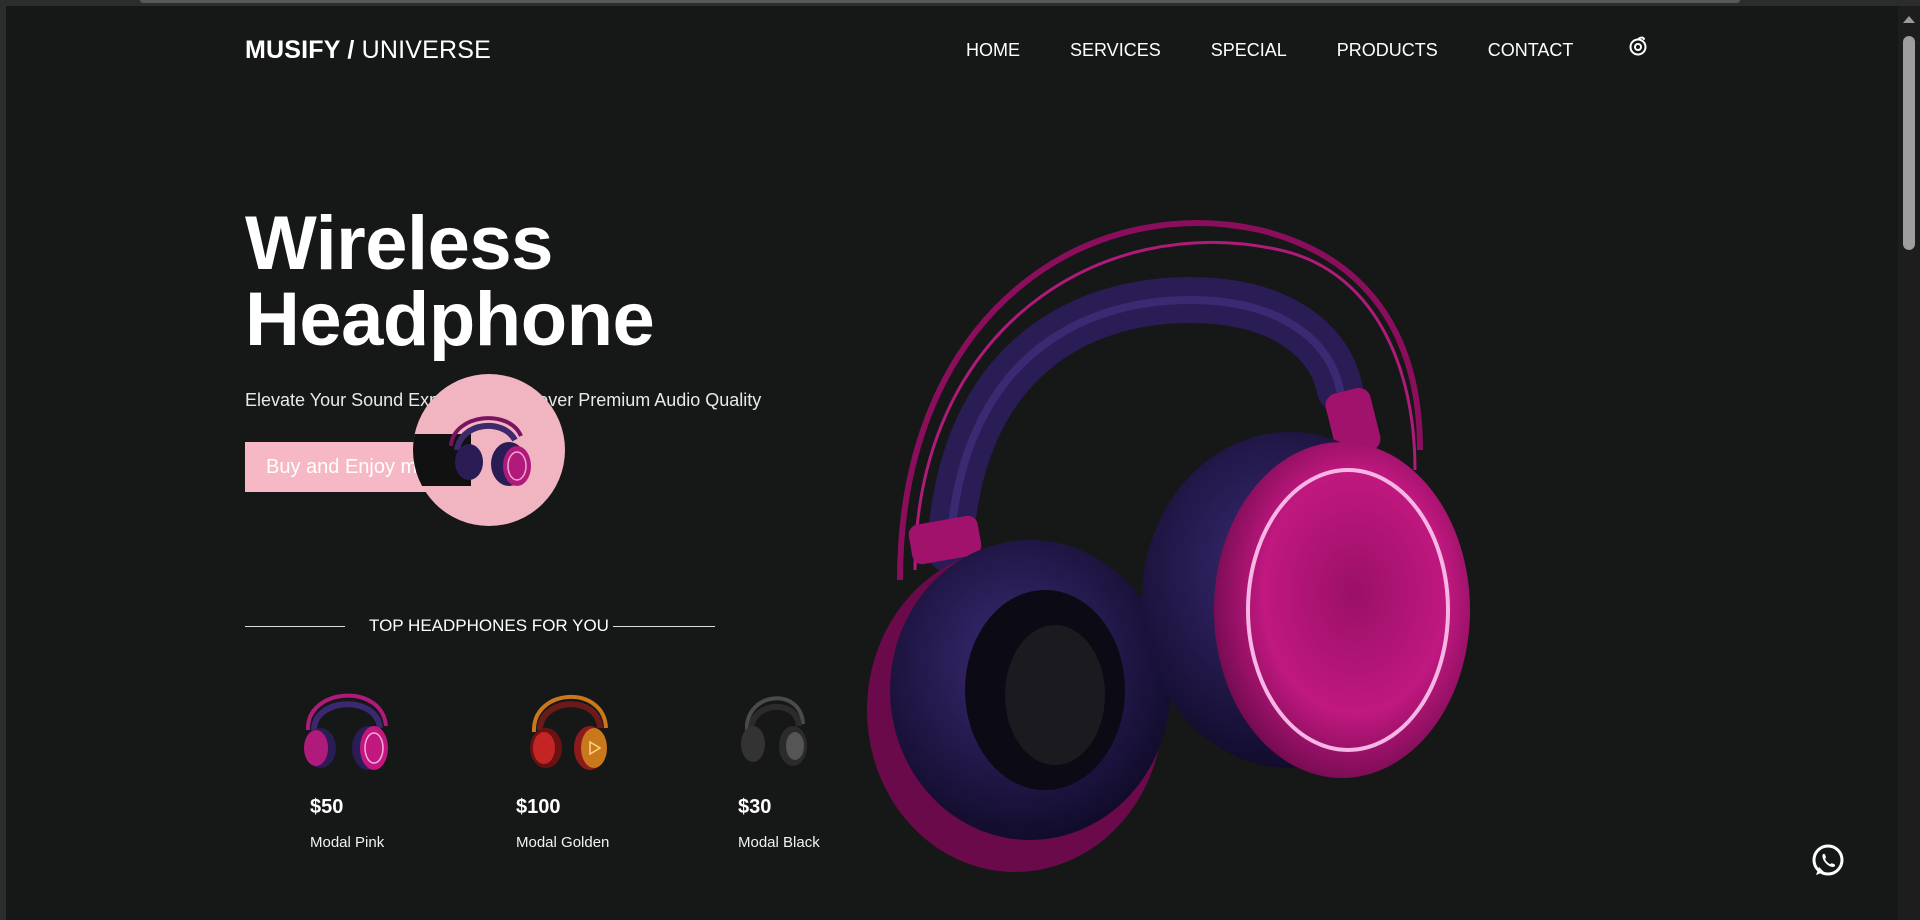  What do you see at coordinates (1115, 50) in the screenshot?
I see `nav-services: SERVICES` at bounding box center [1115, 50].